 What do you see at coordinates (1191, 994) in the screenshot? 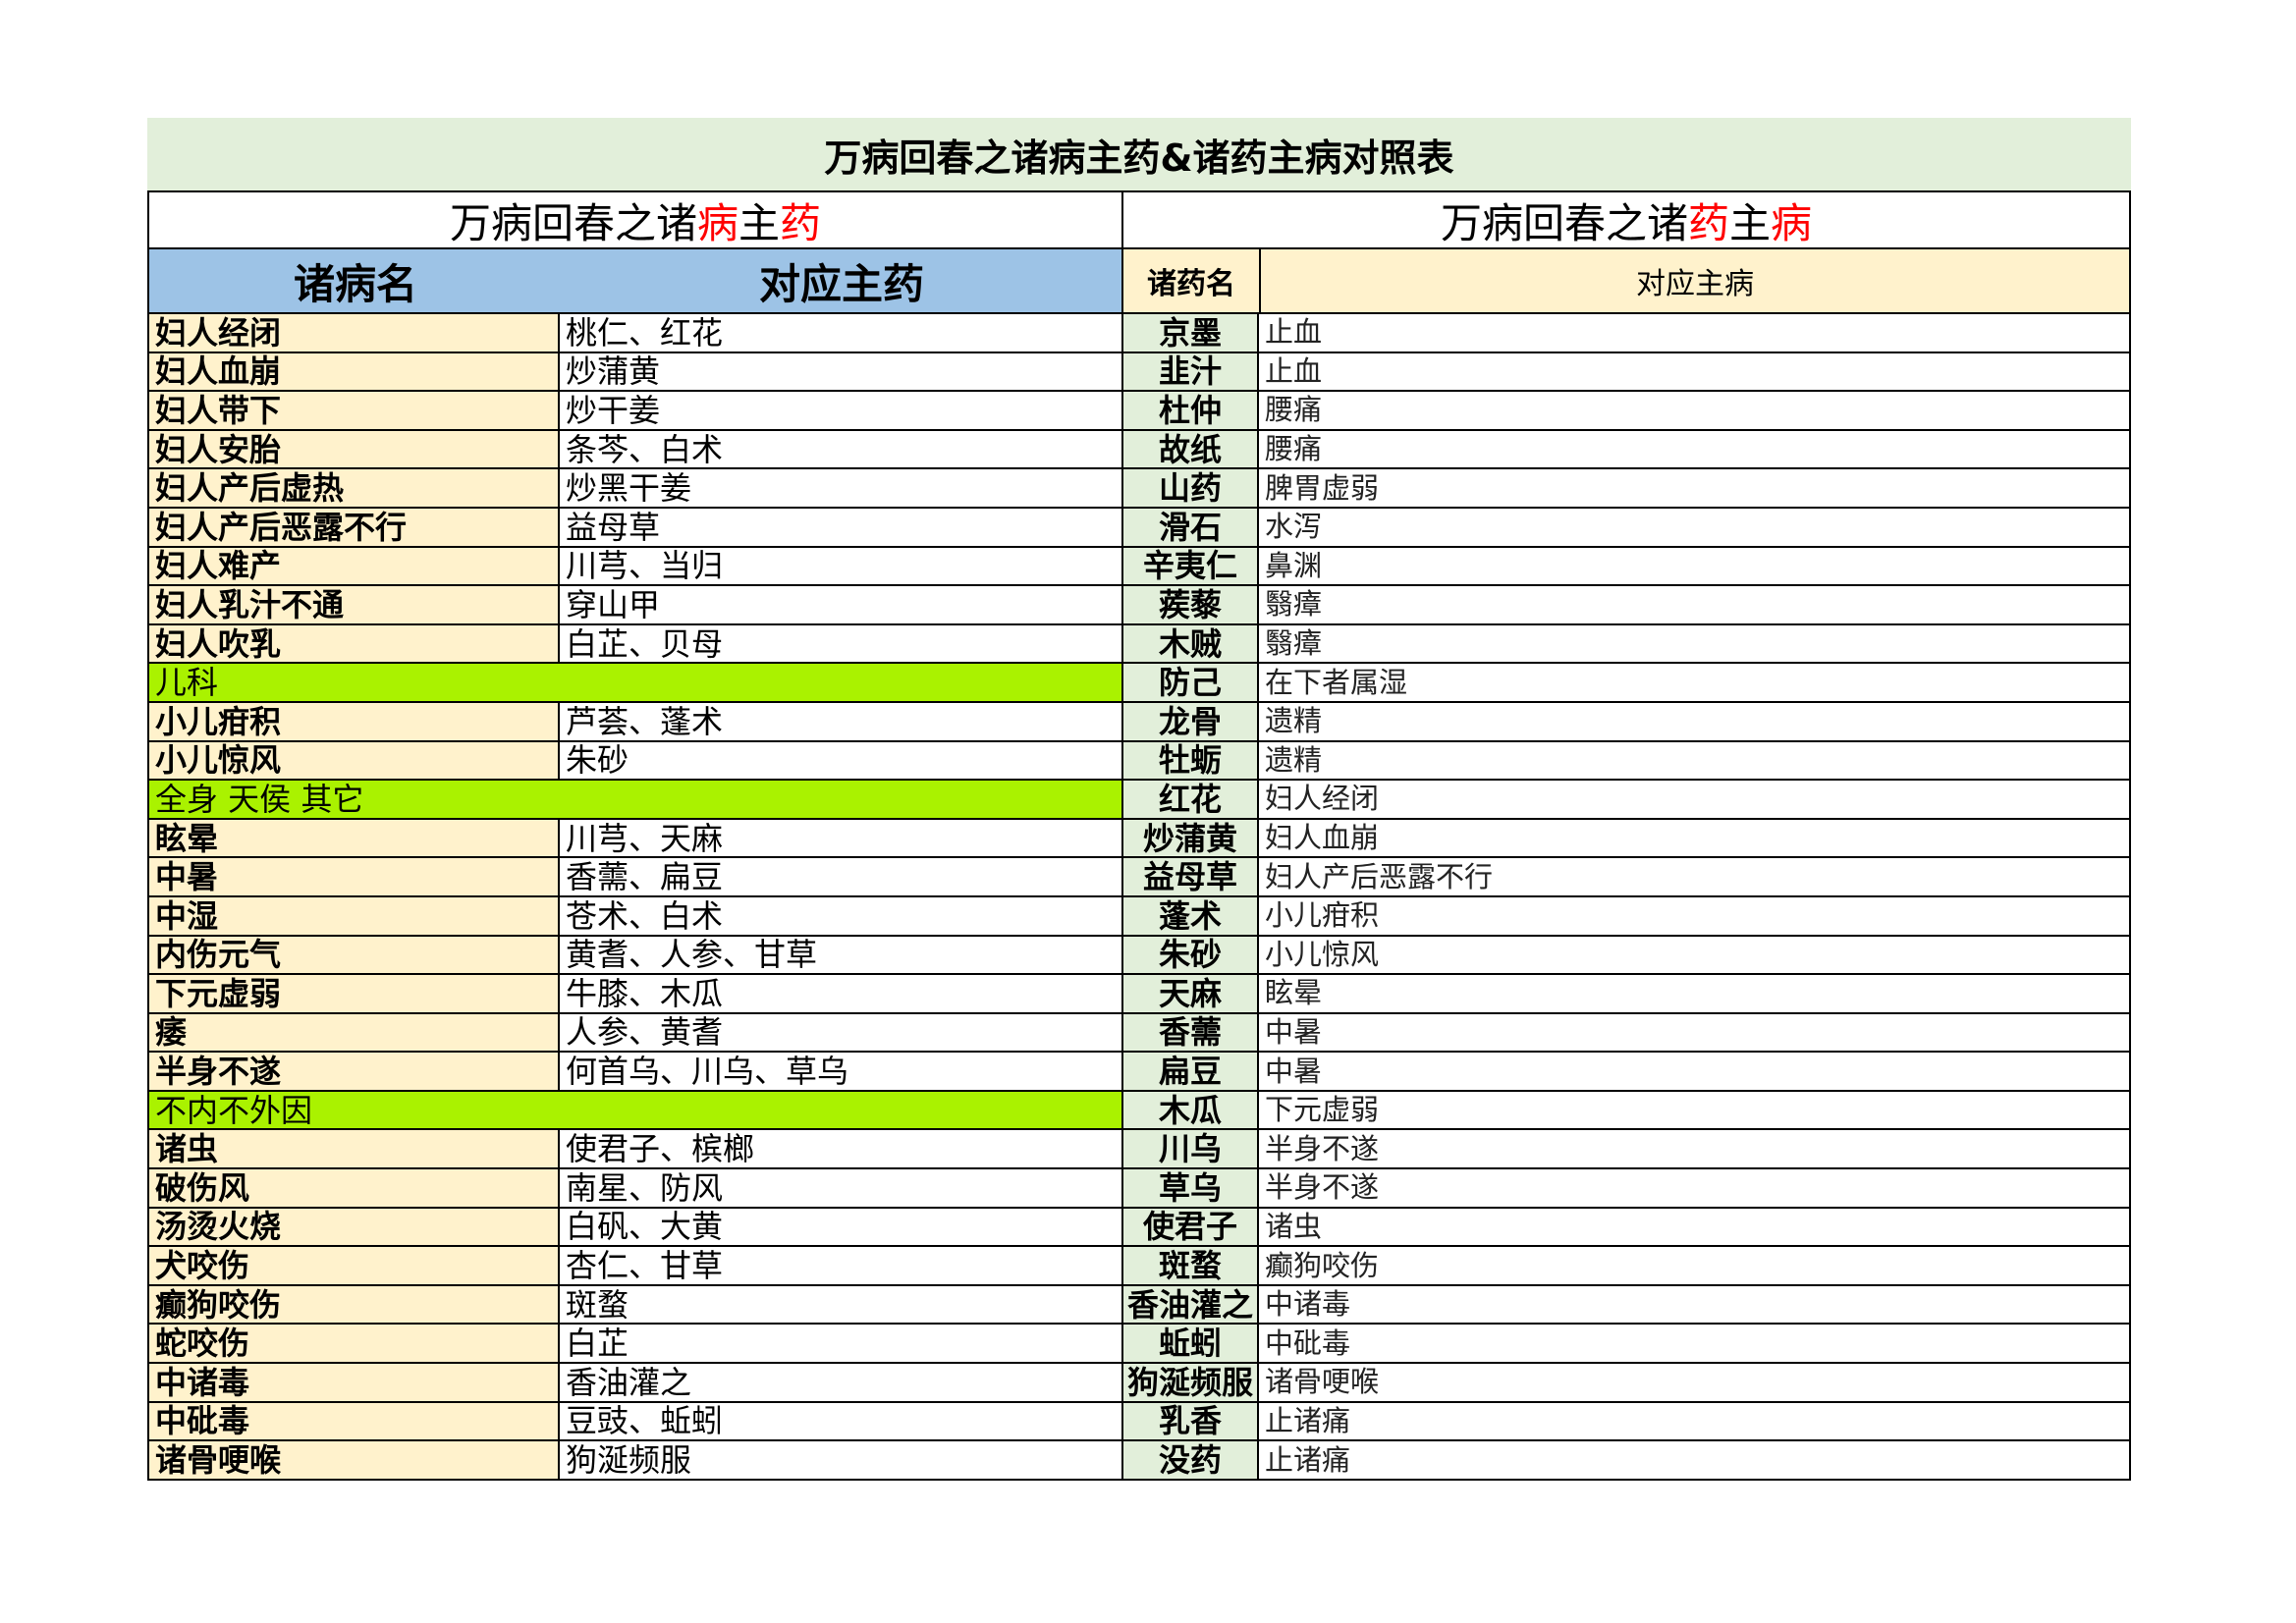
I see `medicine-name-cell: 天麻` at bounding box center [1191, 994].